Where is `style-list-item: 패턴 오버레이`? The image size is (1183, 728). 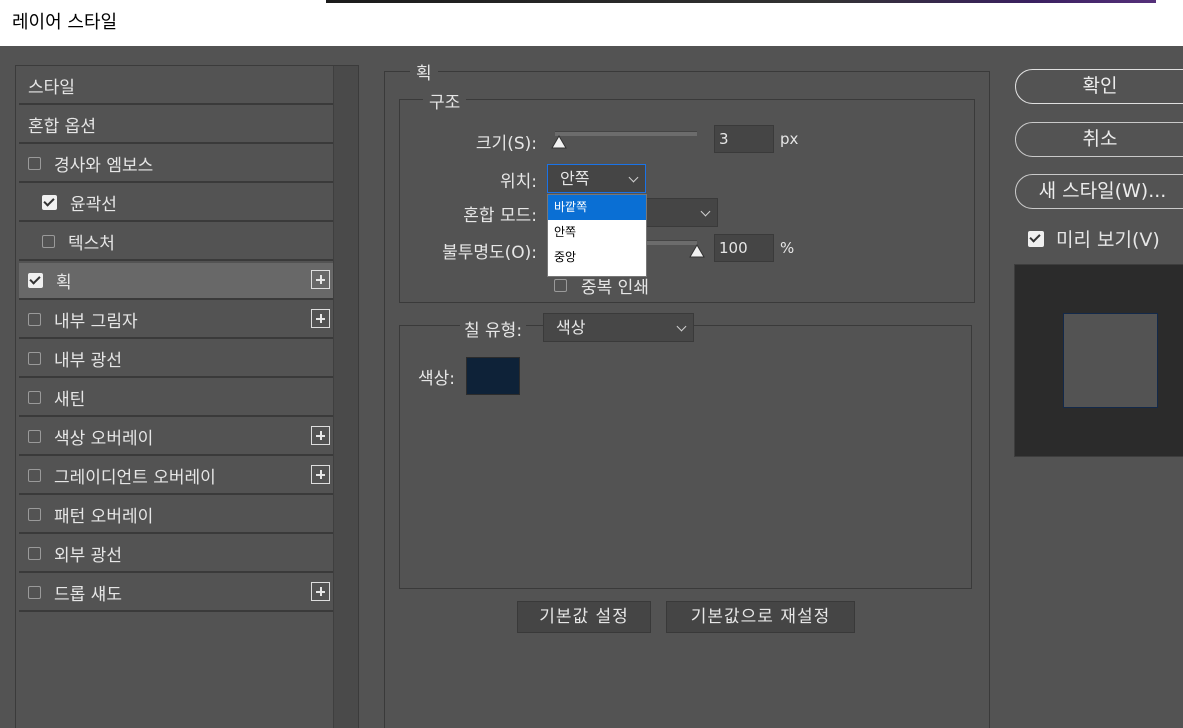
style-list-item: 패턴 오버레이 is located at coordinates (176, 515).